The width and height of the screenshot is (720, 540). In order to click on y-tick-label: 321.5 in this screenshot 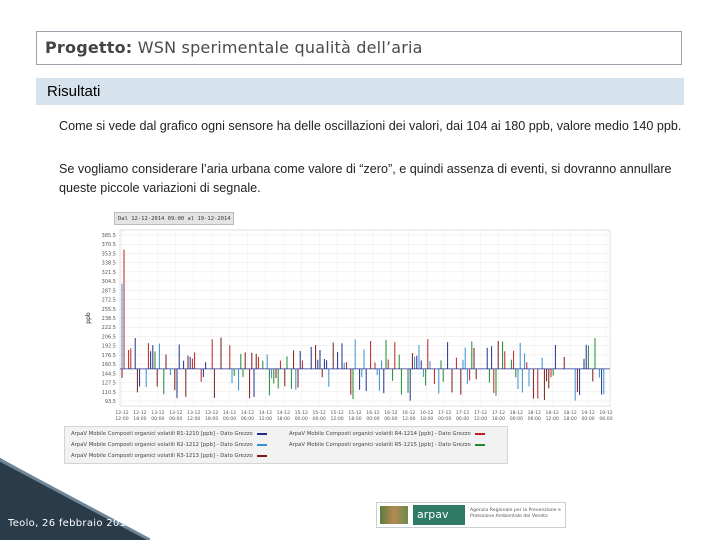, I will do `click(109, 273)`.